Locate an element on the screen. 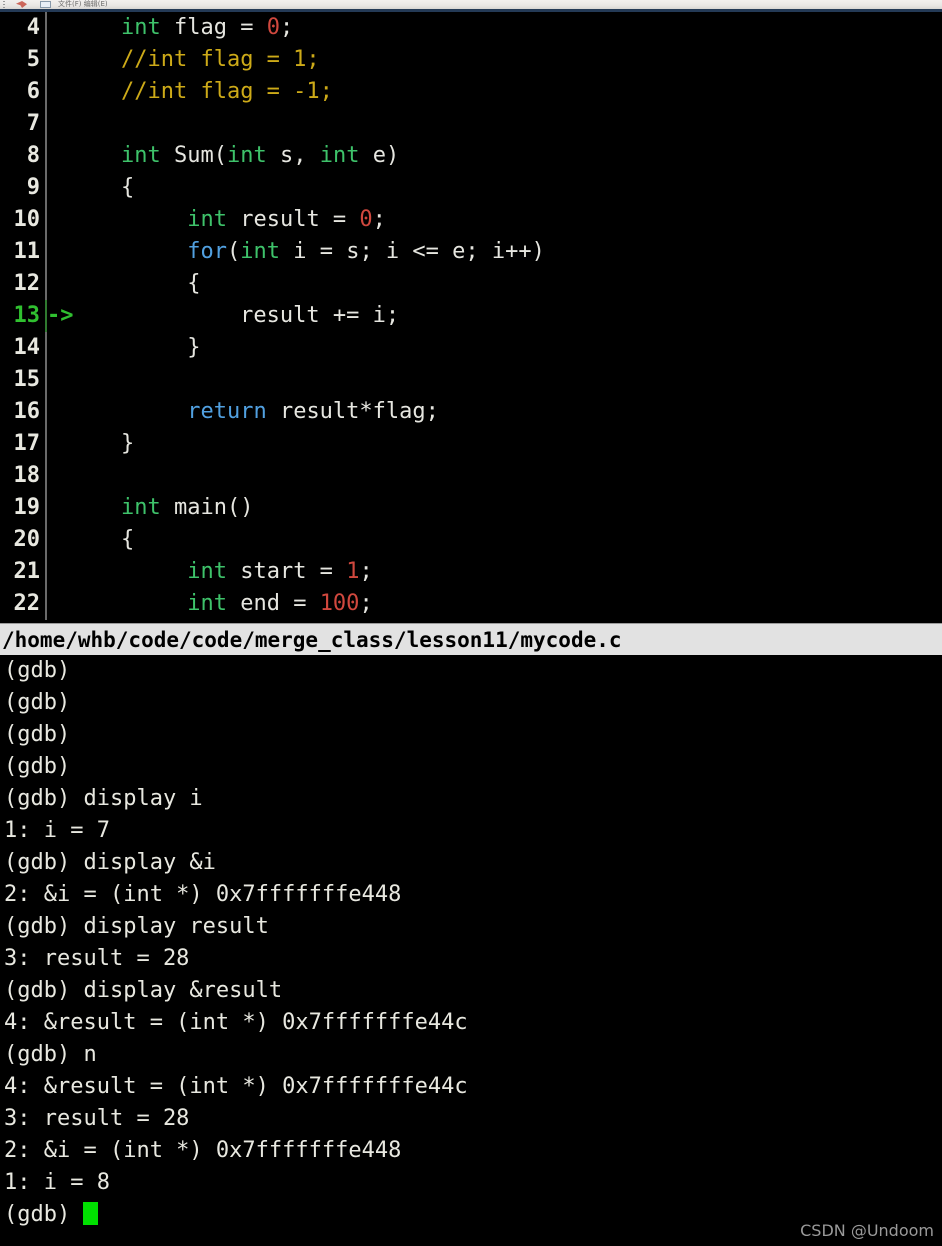  code-line: 5 //int flag = 1; is located at coordinates (471, 60).